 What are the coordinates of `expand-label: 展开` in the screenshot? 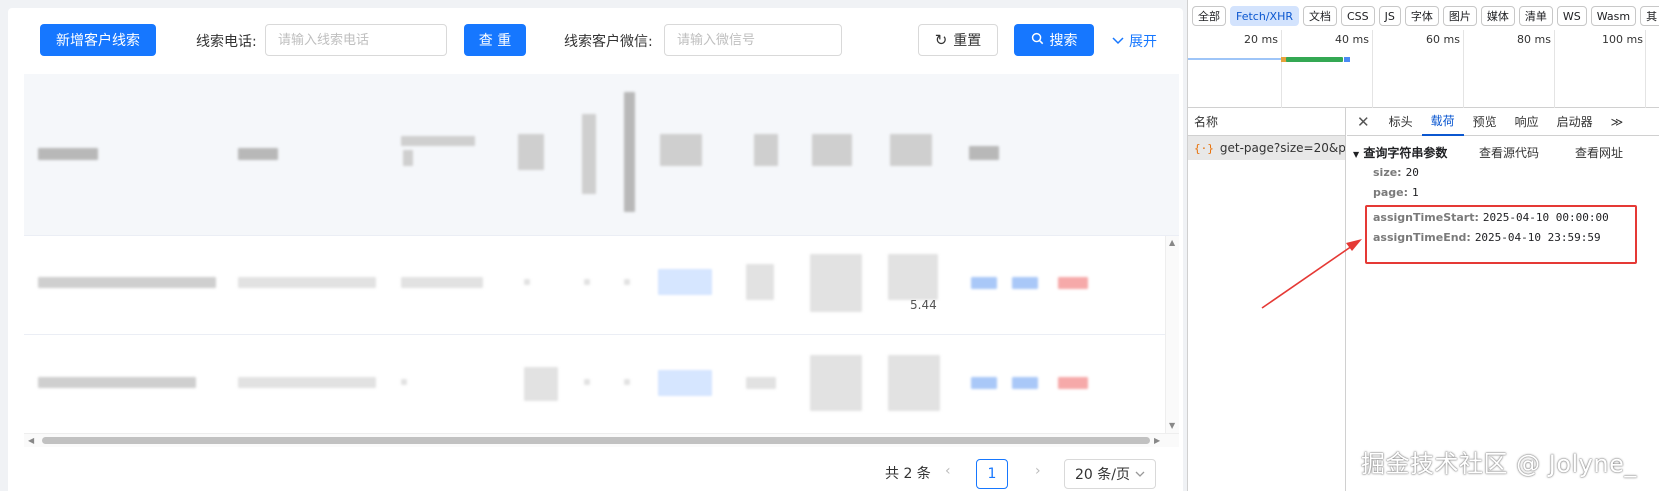 It's located at (1143, 42).